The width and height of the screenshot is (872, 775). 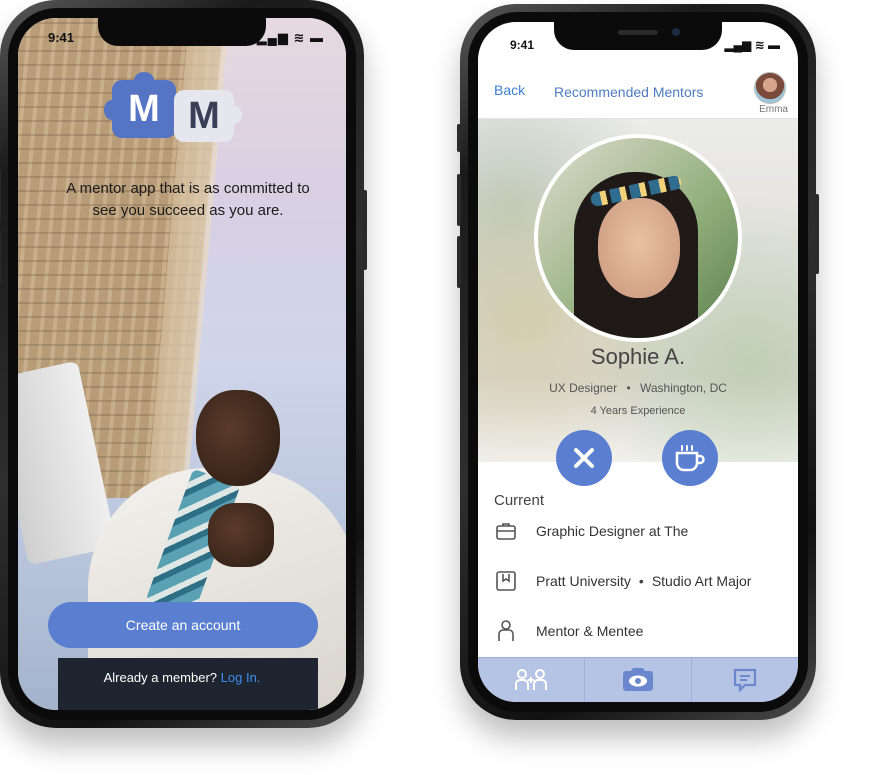 What do you see at coordinates (506, 631) in the screenshot?
I see `person-icon` at bounding box center [506, 631].